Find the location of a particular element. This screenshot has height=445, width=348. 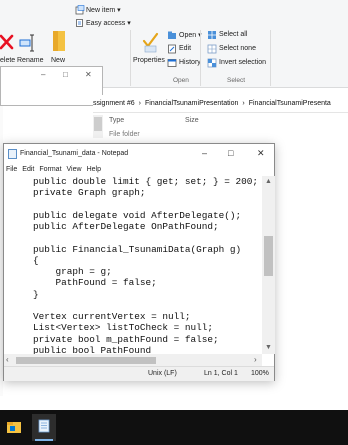

select-group-label: Select is located at coordinates (236, 80).